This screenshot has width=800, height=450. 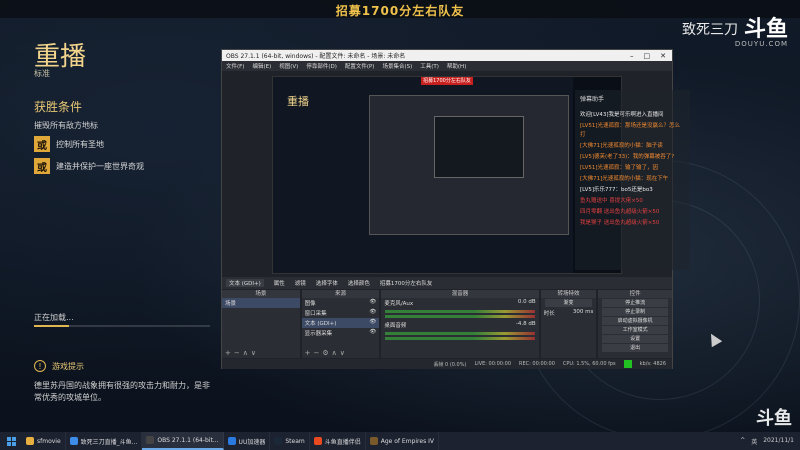 I want to click on chat-message: [LV5]乐乐777：bo5还是bo3, so click(x=616, y=190).